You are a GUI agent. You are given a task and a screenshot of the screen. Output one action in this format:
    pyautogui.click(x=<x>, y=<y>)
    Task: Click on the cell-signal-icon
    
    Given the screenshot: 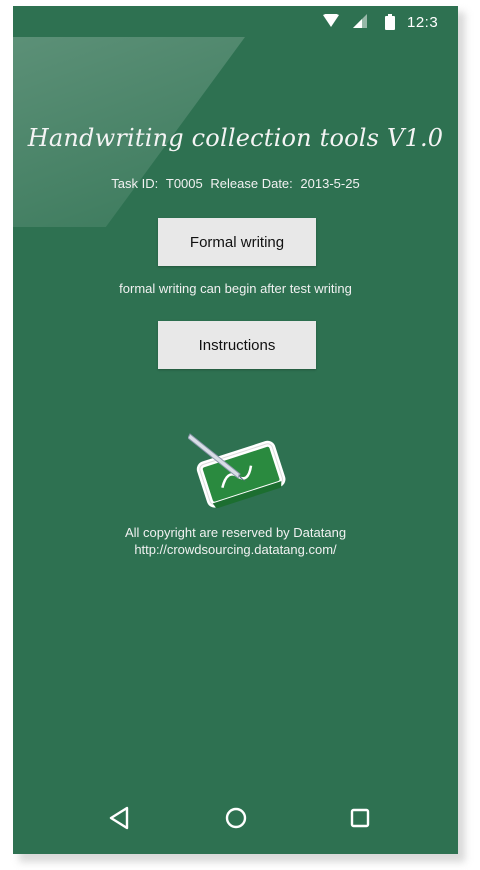 What is the action you would take?
    pyautogui.click(x=360, y=23)
    